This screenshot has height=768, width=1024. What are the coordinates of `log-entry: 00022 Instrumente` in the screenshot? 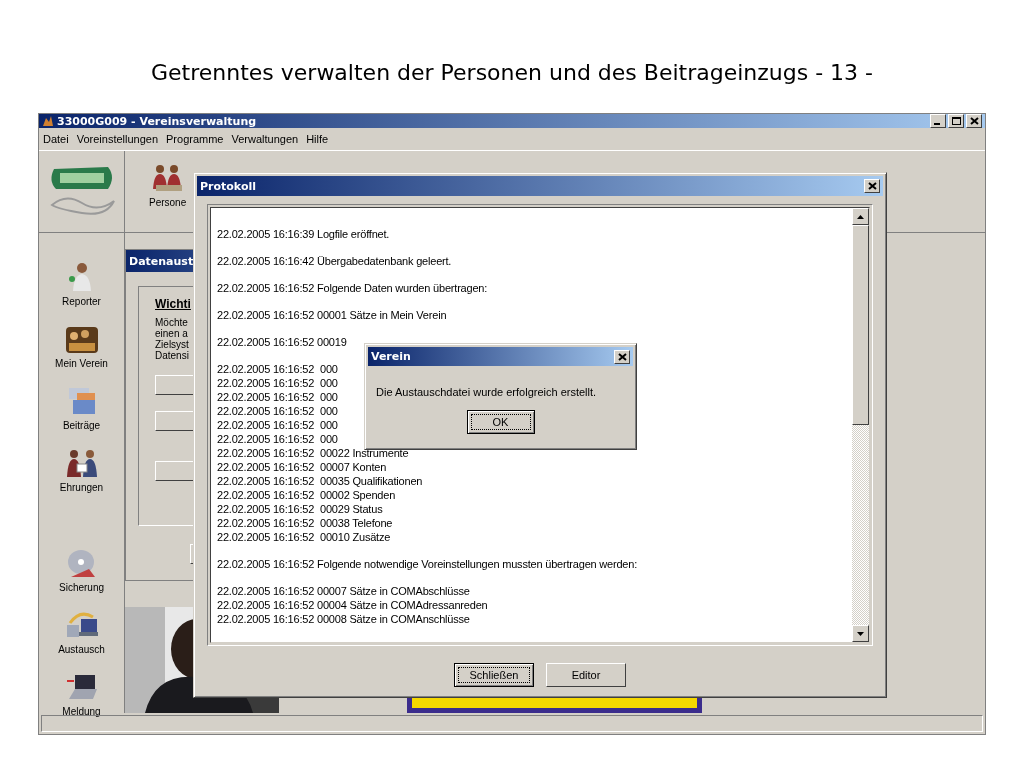 It's located at (364, 453).